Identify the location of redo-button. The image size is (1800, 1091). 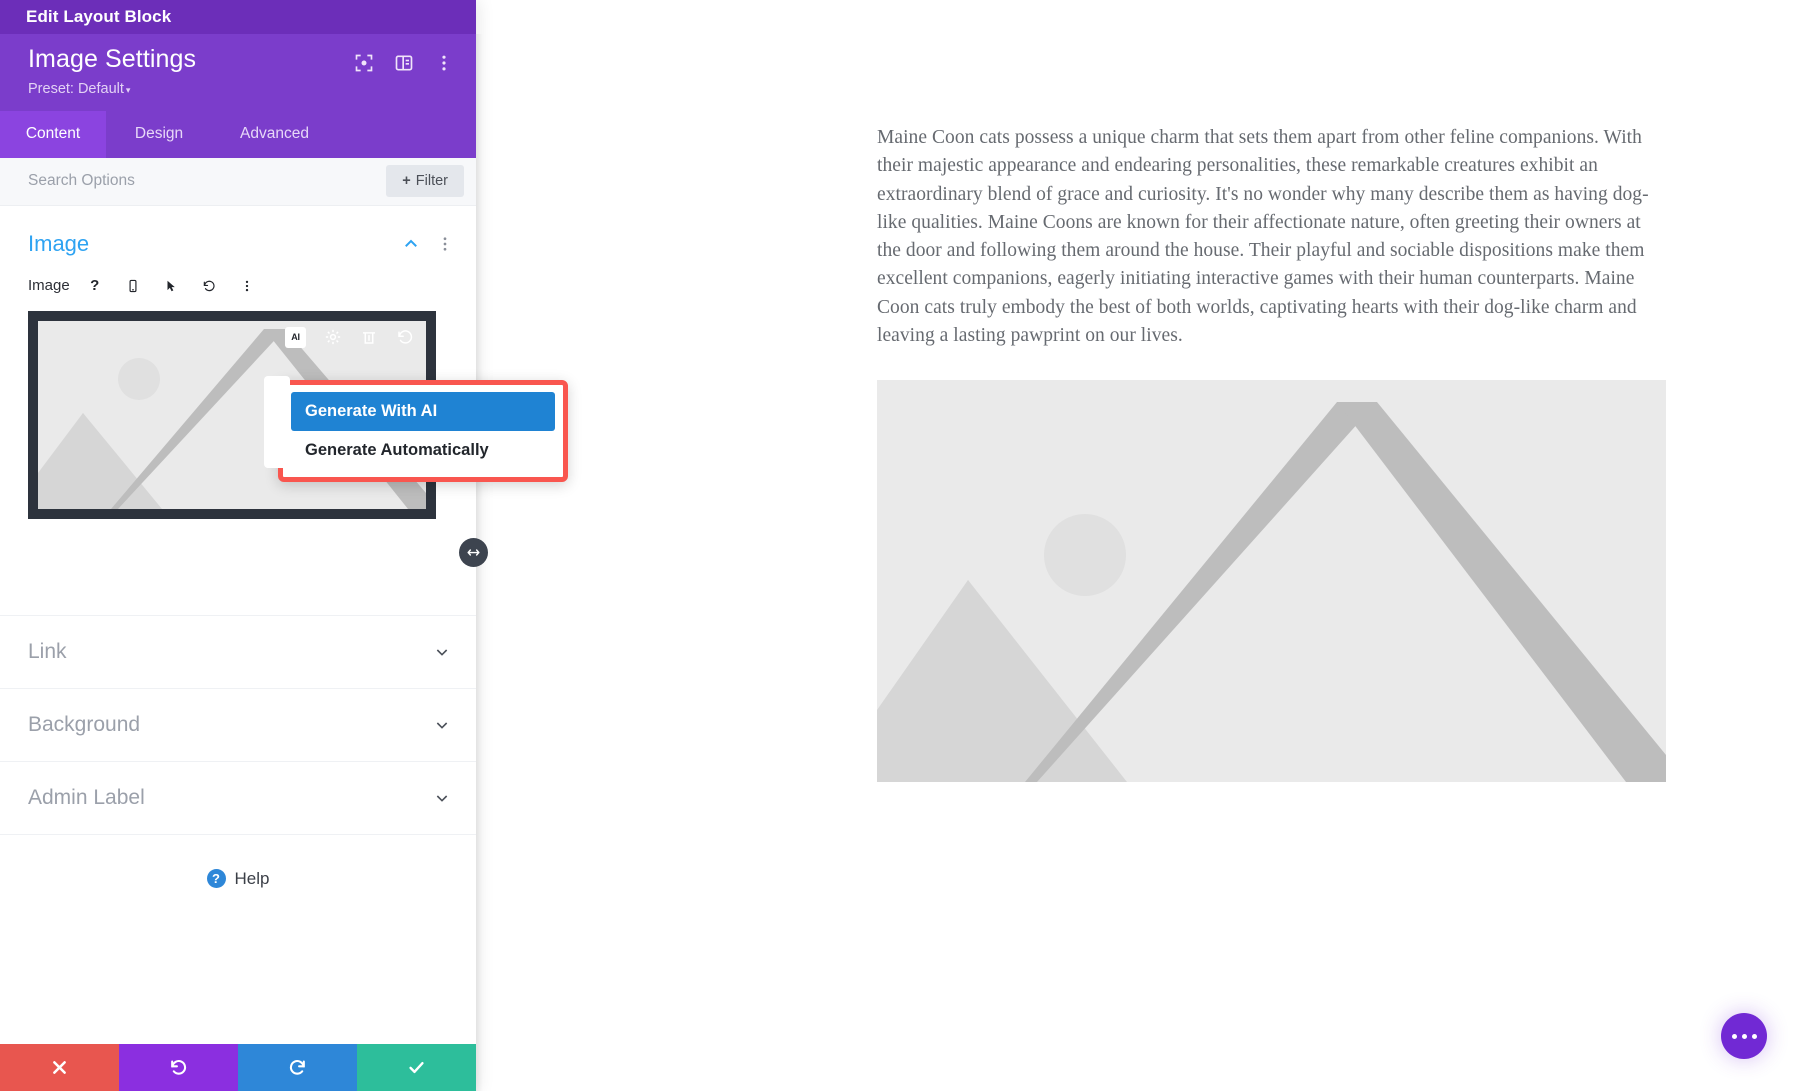
(297, 1067).